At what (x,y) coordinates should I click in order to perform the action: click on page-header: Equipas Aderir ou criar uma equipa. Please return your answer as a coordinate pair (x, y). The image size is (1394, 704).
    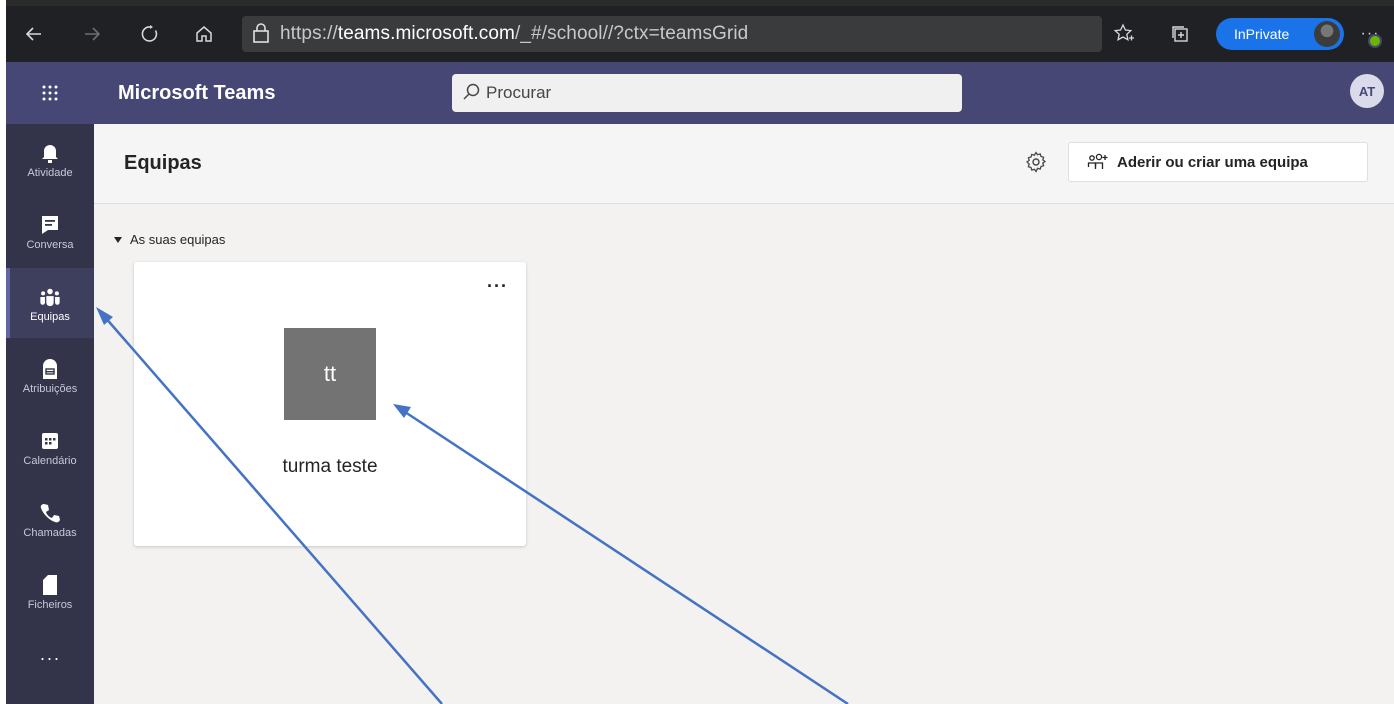
    Looking at the image, I should click on (744, 164).